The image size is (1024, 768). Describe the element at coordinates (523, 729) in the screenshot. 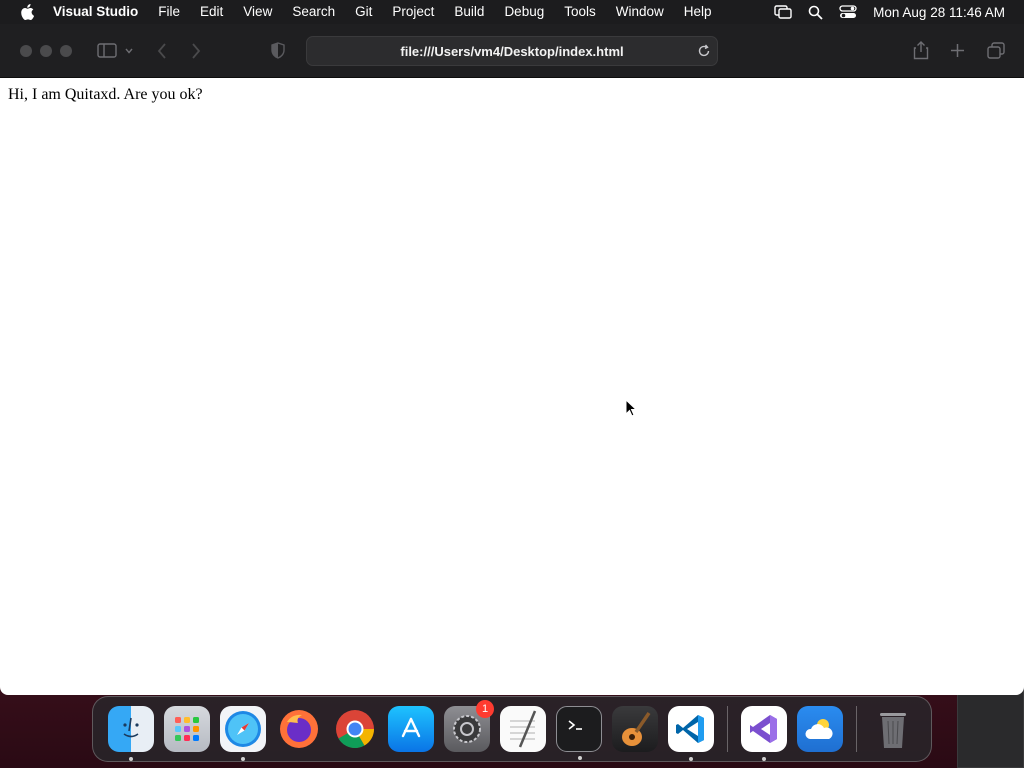

I see `textedit-icon` at that location.